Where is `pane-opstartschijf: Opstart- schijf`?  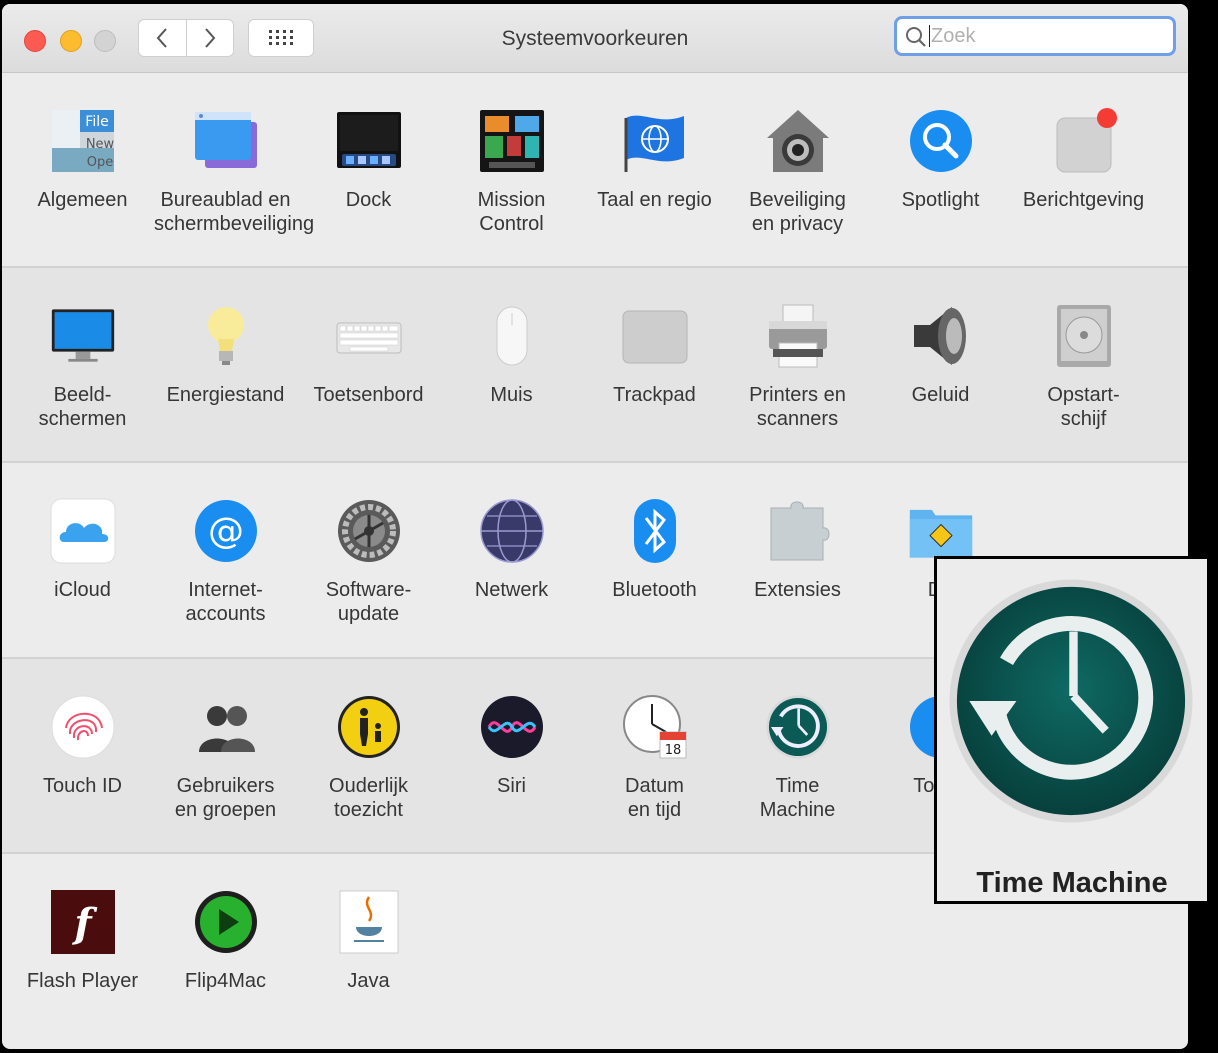 pane-opstartschijf: Opstart- schijf is located at coordinates (1083, 364).